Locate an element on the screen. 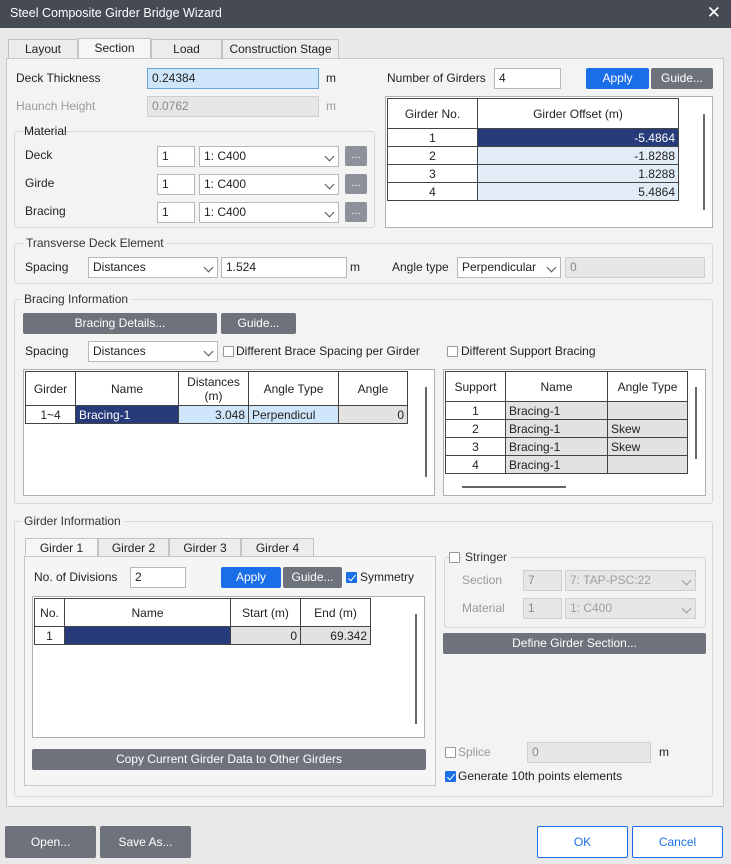  material-bracing-num: 1 is located at coordinates (176, 212).